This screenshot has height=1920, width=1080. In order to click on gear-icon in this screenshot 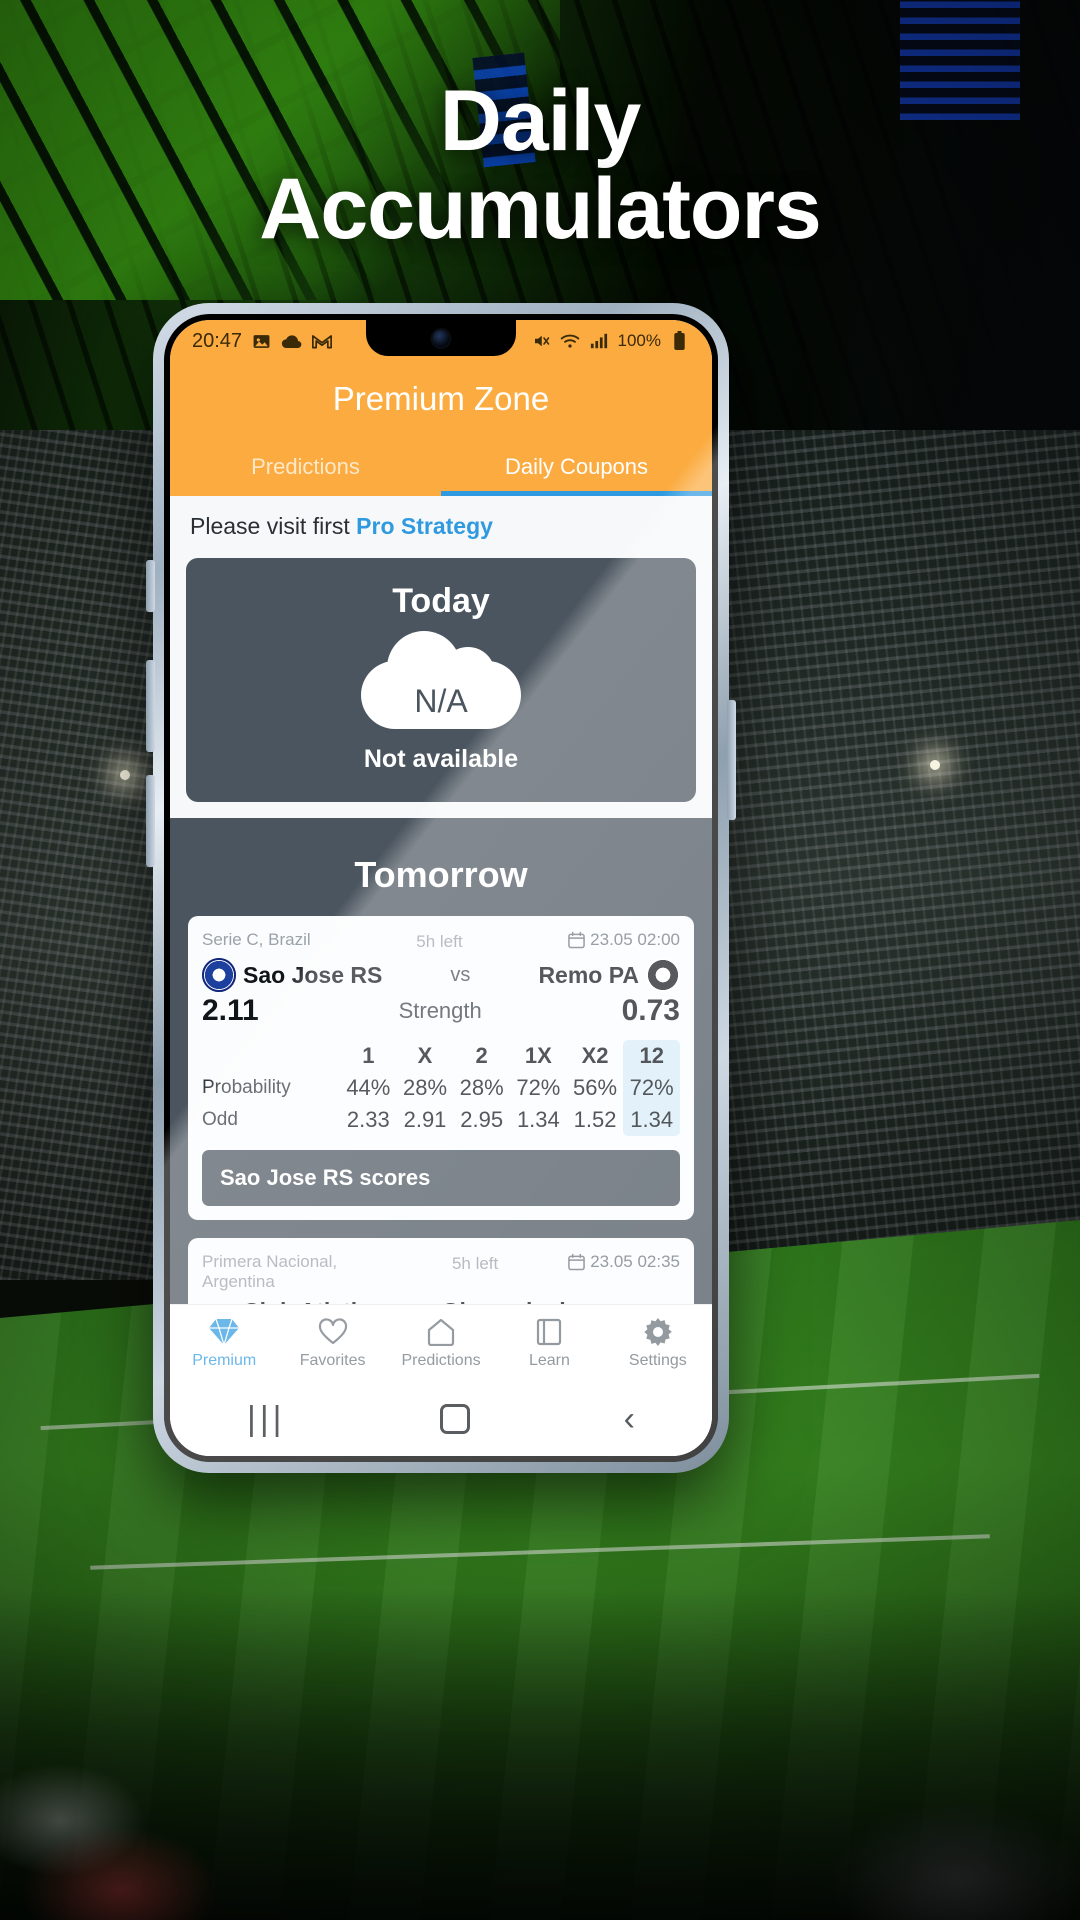, I will do `click(658, 1332)`.